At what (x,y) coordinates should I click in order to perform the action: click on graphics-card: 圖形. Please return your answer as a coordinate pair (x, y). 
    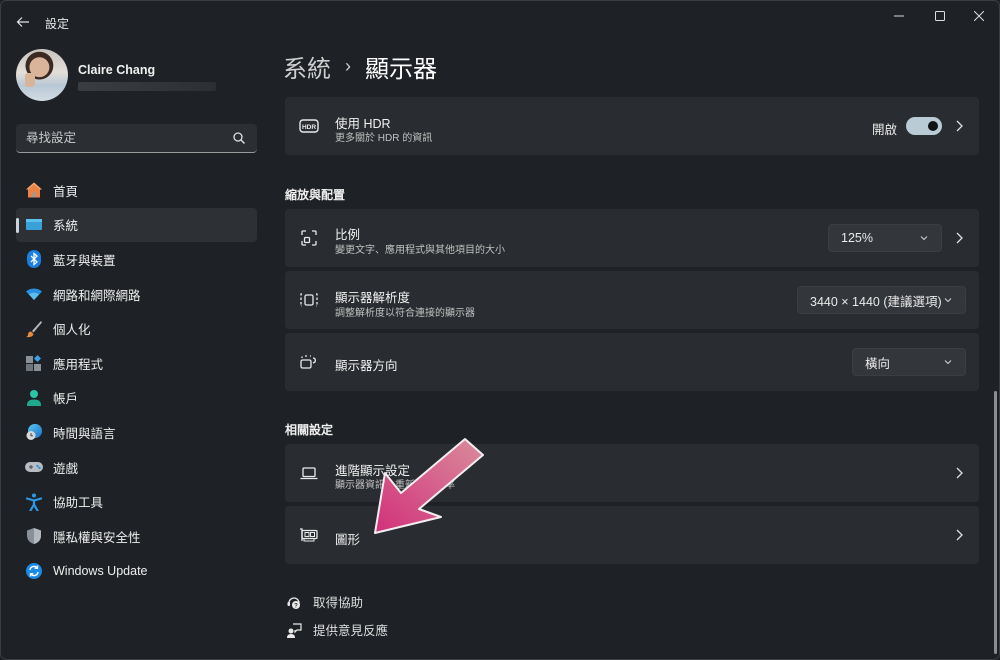
    Looking at the image, I should click on (632, 535).